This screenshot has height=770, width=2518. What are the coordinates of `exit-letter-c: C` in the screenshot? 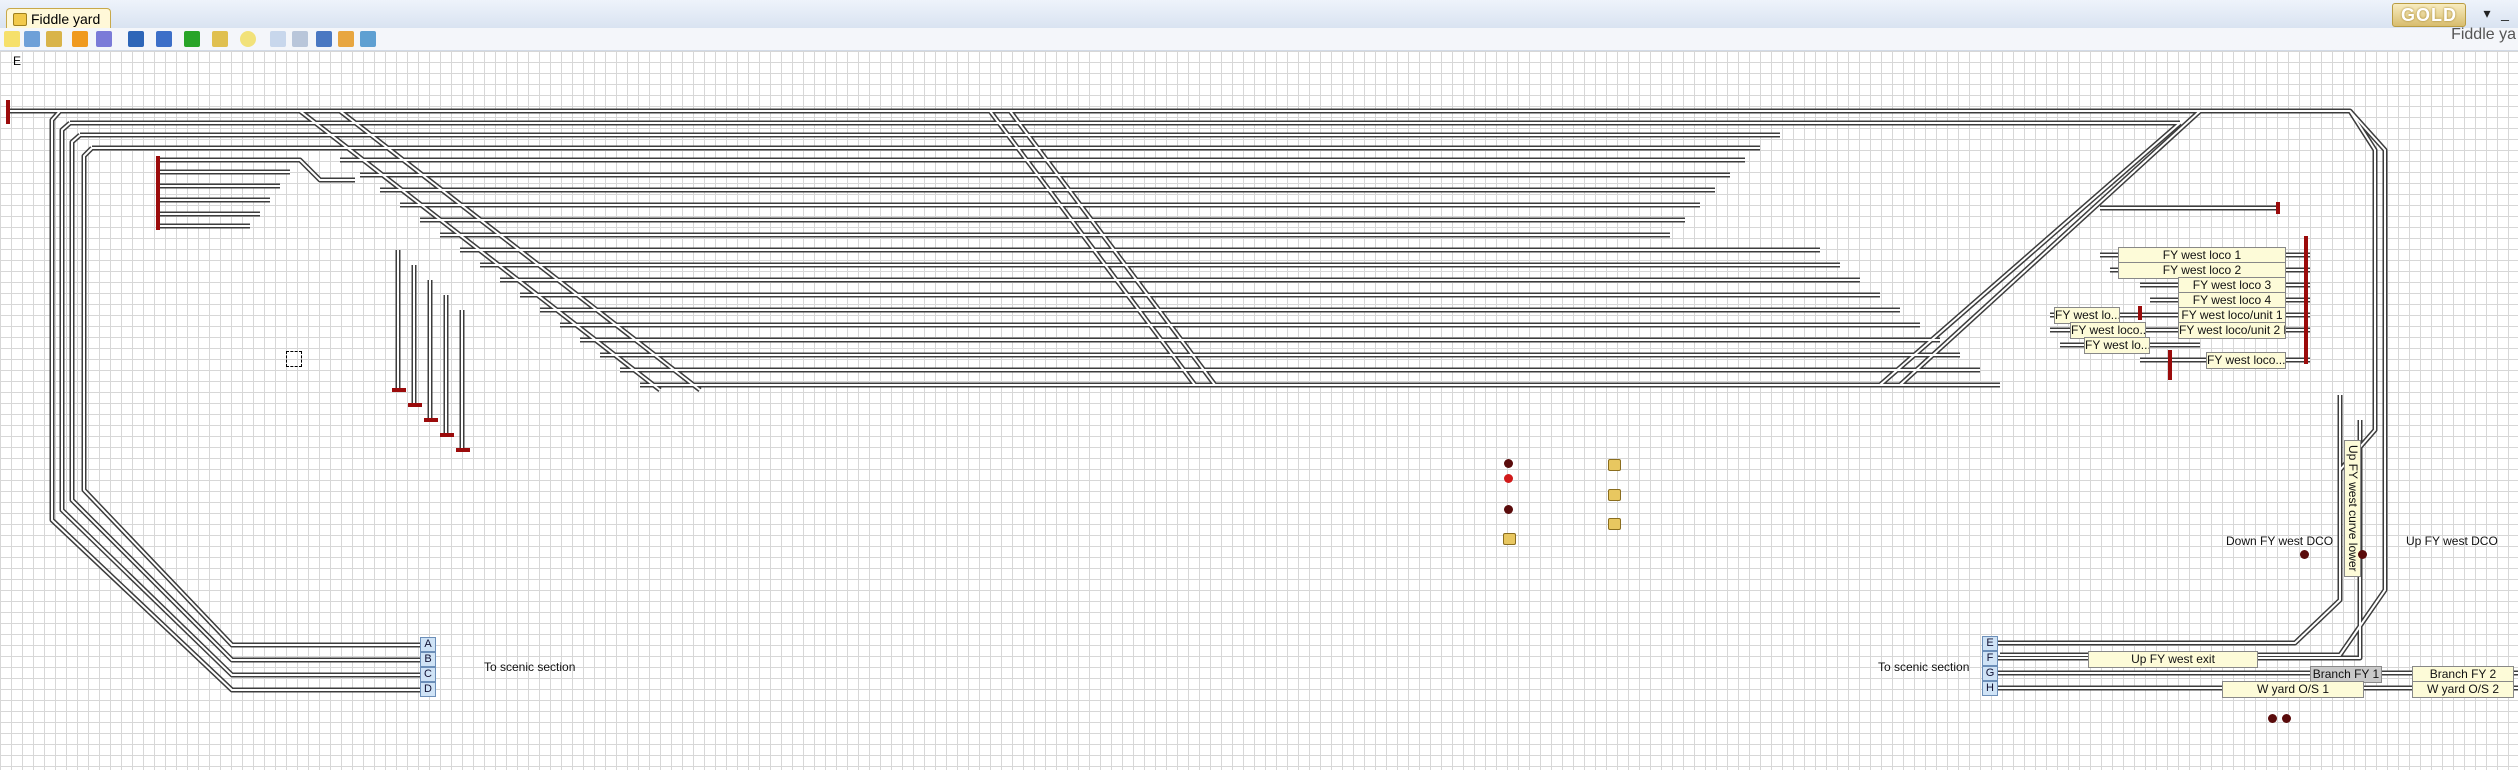 It's located at (428, 674).